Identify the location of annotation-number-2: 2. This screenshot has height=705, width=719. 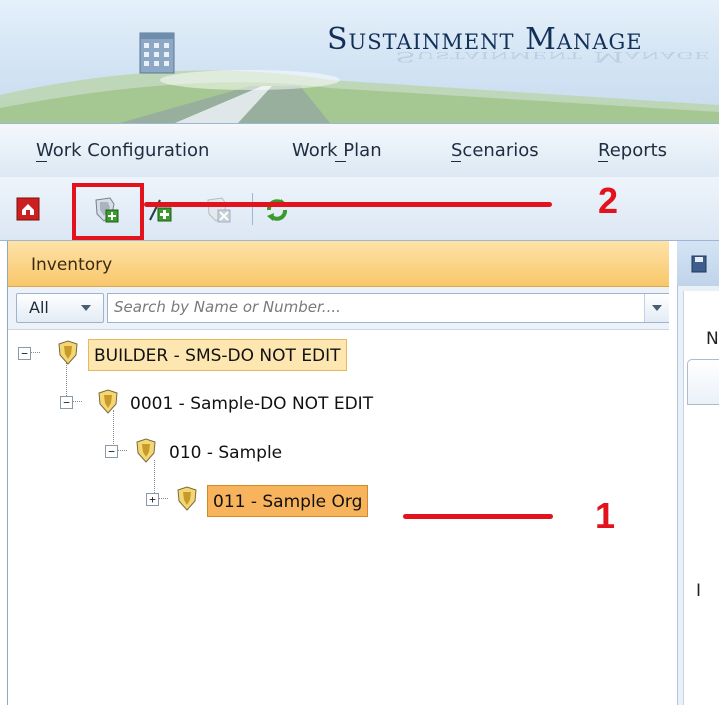
(608, 200).